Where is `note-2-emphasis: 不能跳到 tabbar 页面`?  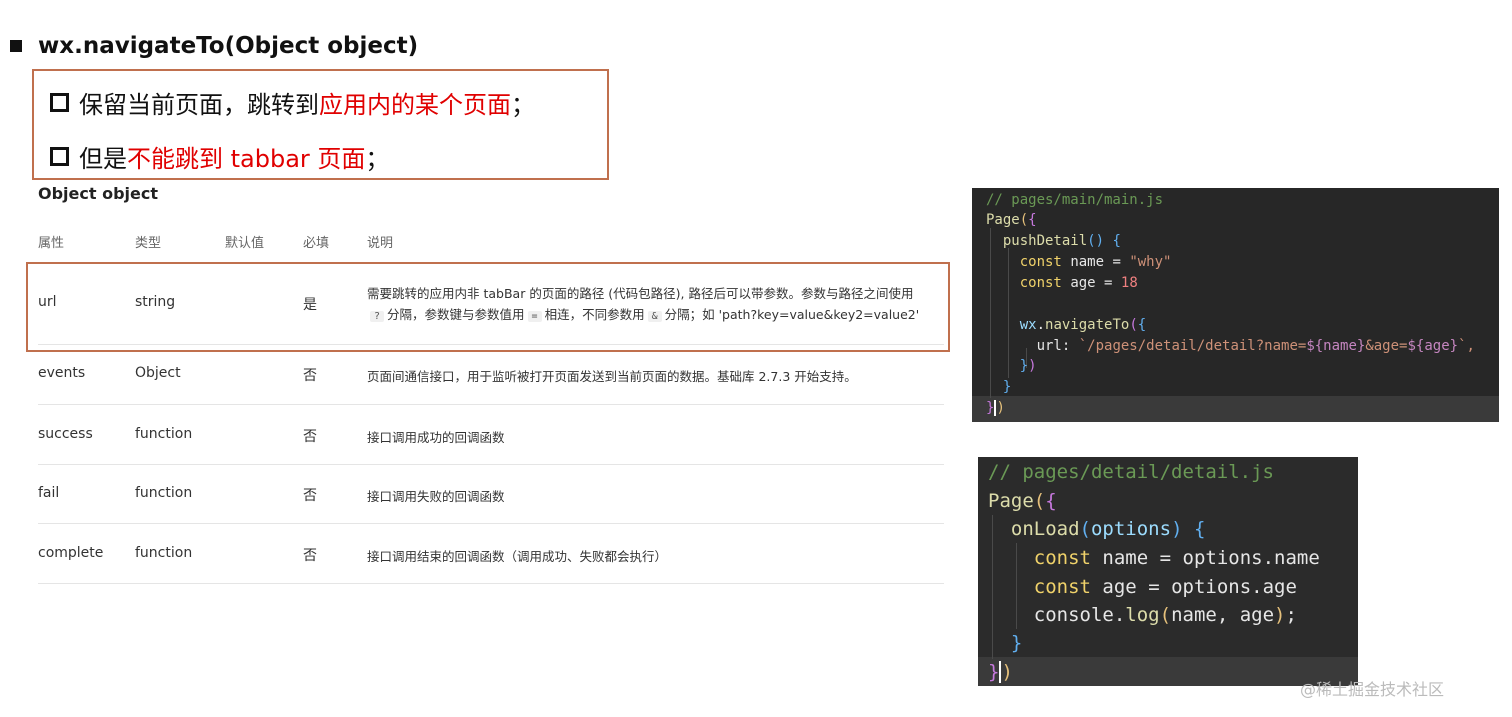
note-2-emphasis: 不能跳到 tabbar 页面 is located at coordinates (246, 159).